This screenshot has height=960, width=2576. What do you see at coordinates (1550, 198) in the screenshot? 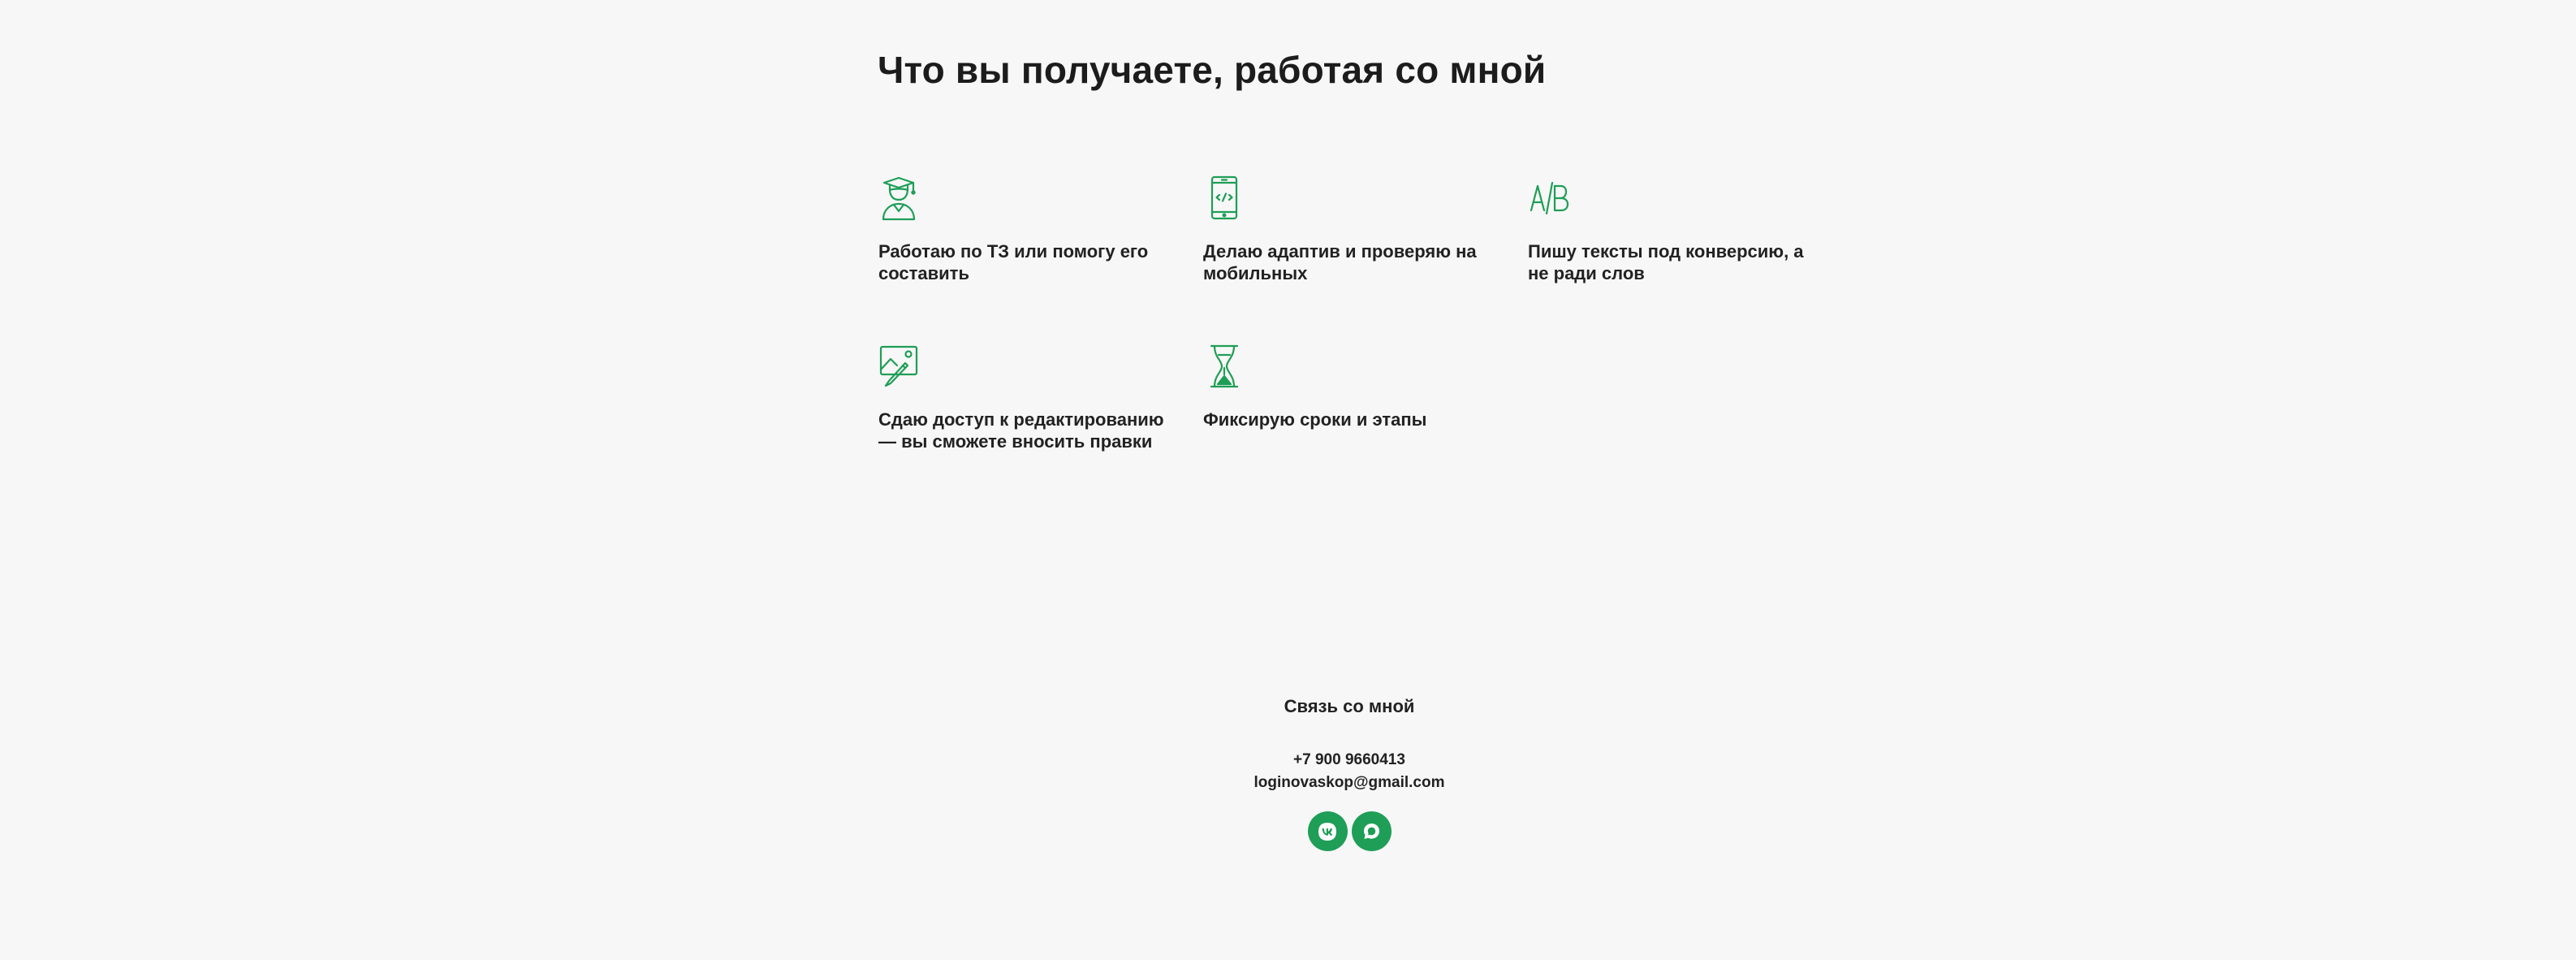
I see `ab-test-icon` at bounding box center [1550, 198].